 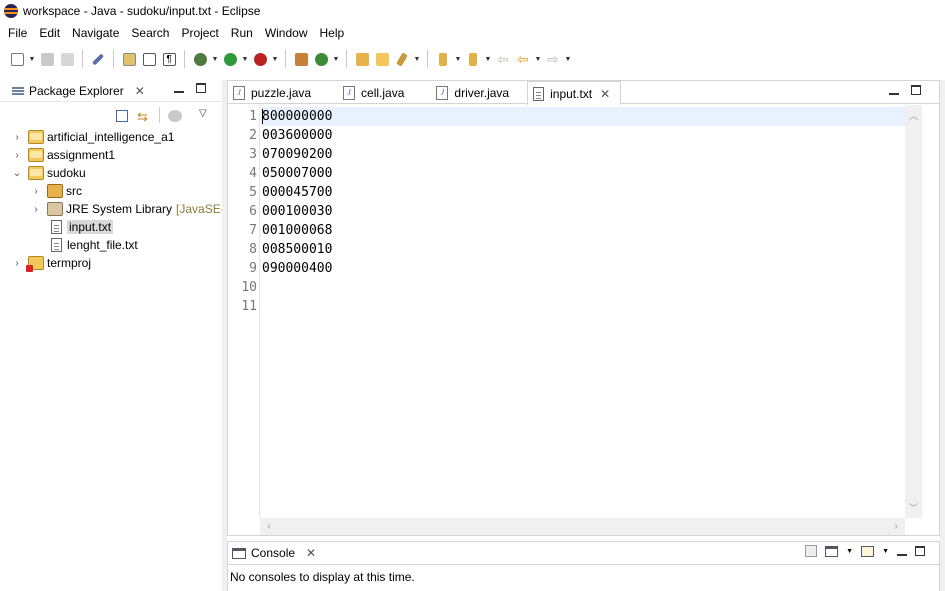 I want to click on scroll-up-icon: ︿, so click(x=913, y=116).